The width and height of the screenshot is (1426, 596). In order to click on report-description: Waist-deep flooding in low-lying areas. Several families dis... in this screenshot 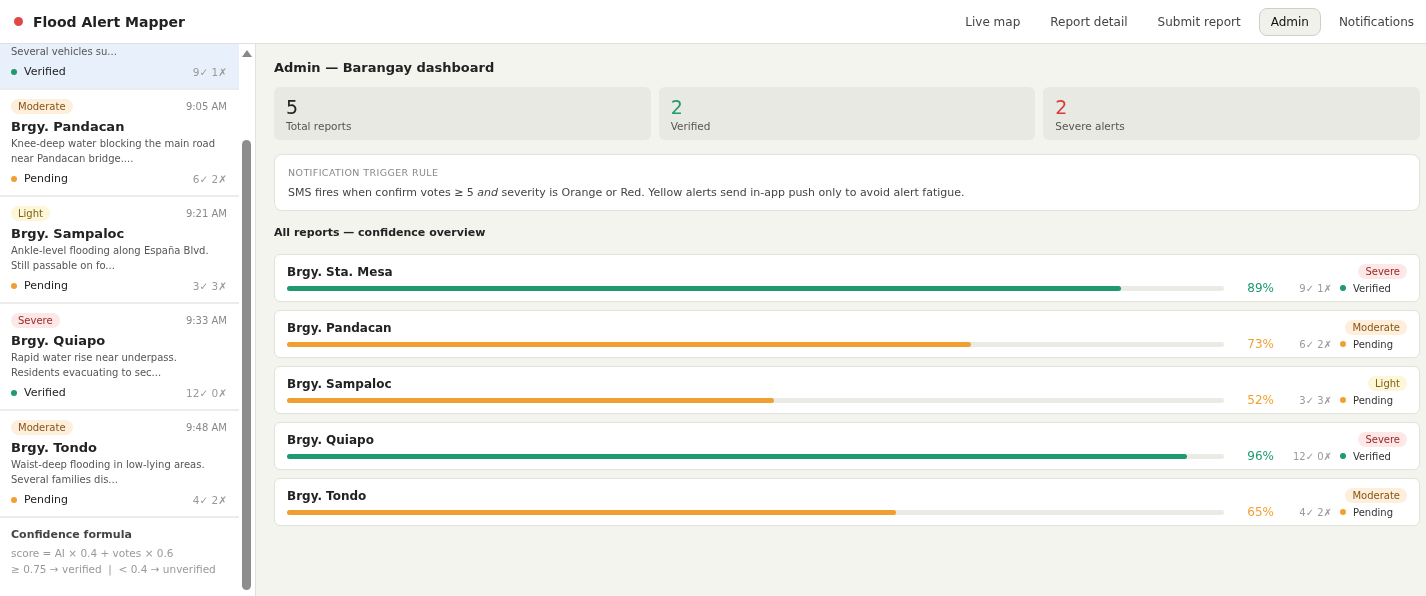, I will do `click(108, 472)`.